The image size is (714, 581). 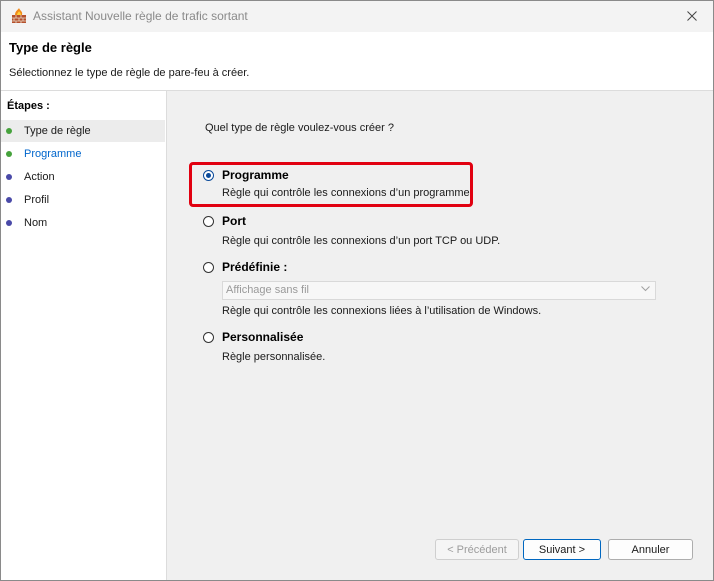 What do you see at coordinates (83, 223) in the screenshot?
I see `step-nom: Nom` at bounding box center [83, 223].